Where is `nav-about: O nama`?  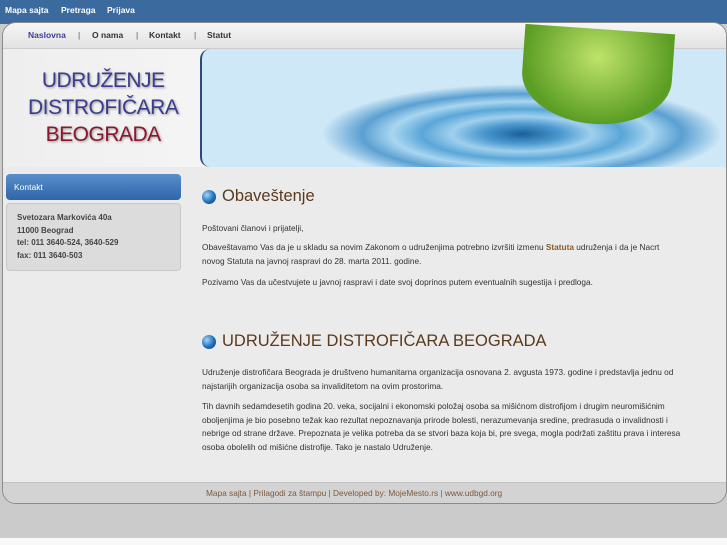
nav-about: O nama is located at coordinates (107, 35).